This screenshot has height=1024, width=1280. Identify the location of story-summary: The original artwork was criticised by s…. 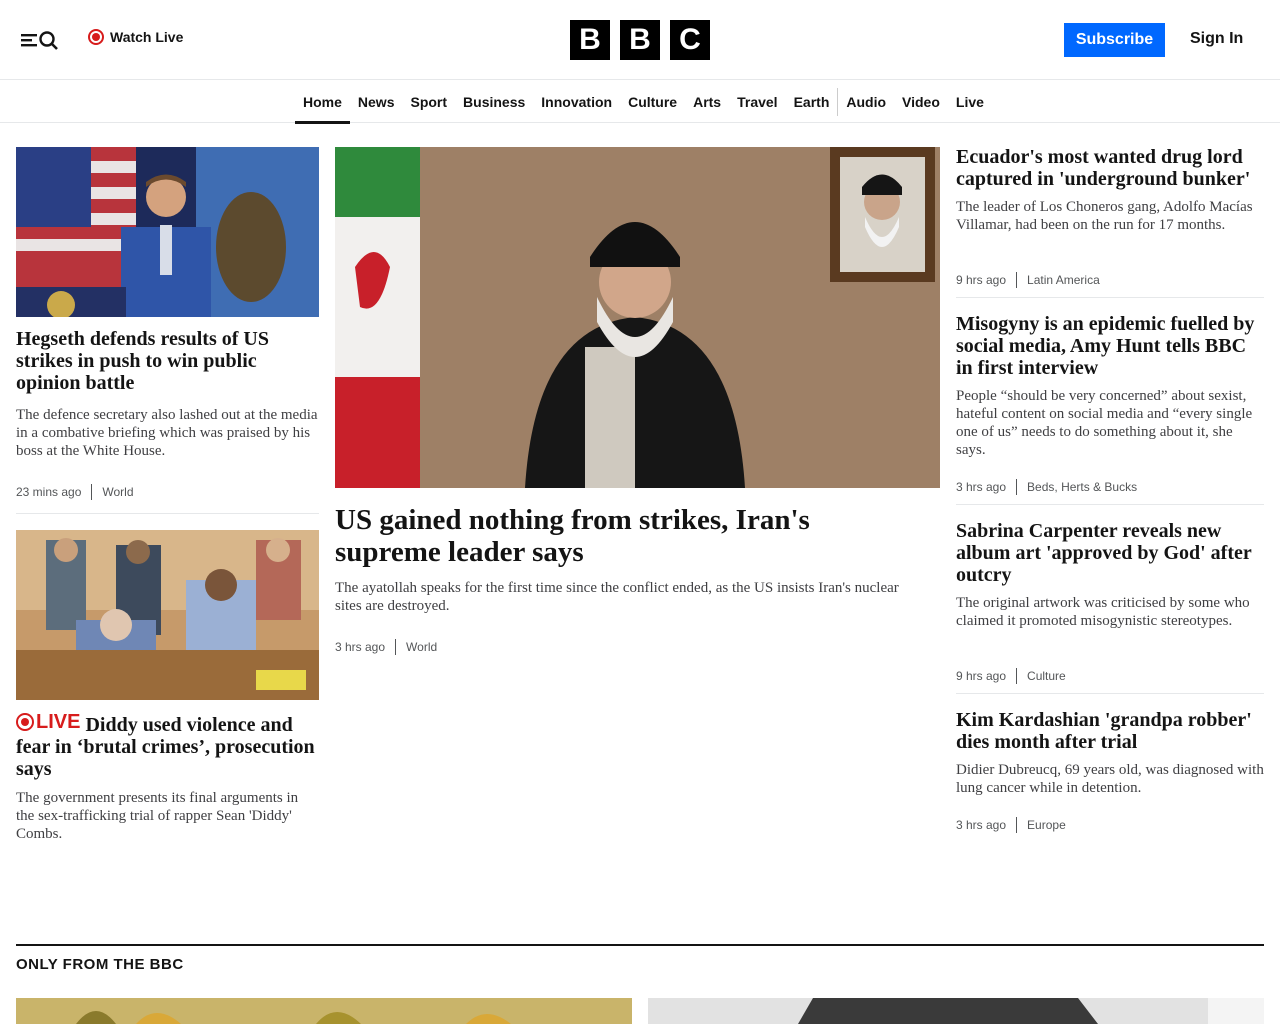
(1103, 612).